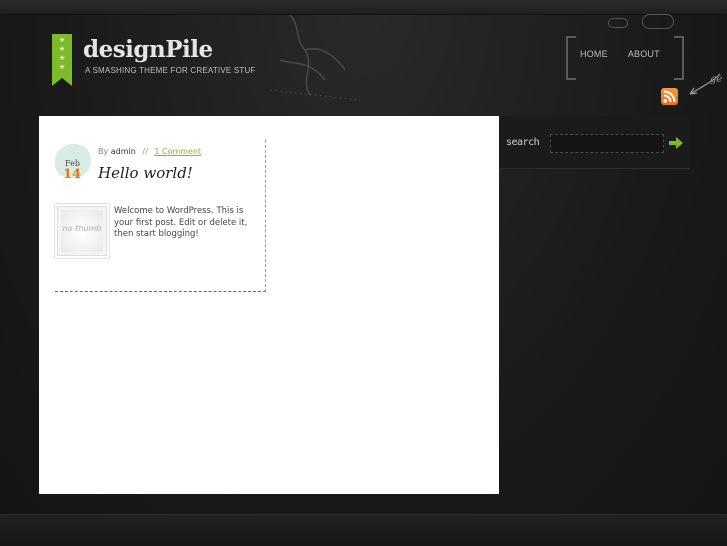 The height and width of the screenshot is (546, 727). I want to click on search-input, so click(607, 143).